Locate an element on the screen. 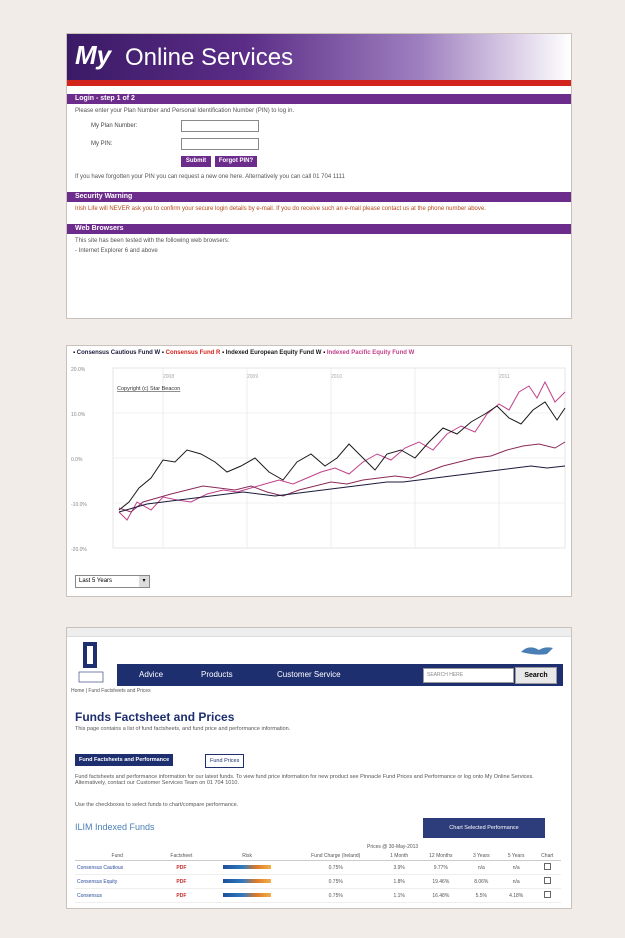  legend-item-1: Consensus Cautious Fund W is located at coordinates (118, 353).